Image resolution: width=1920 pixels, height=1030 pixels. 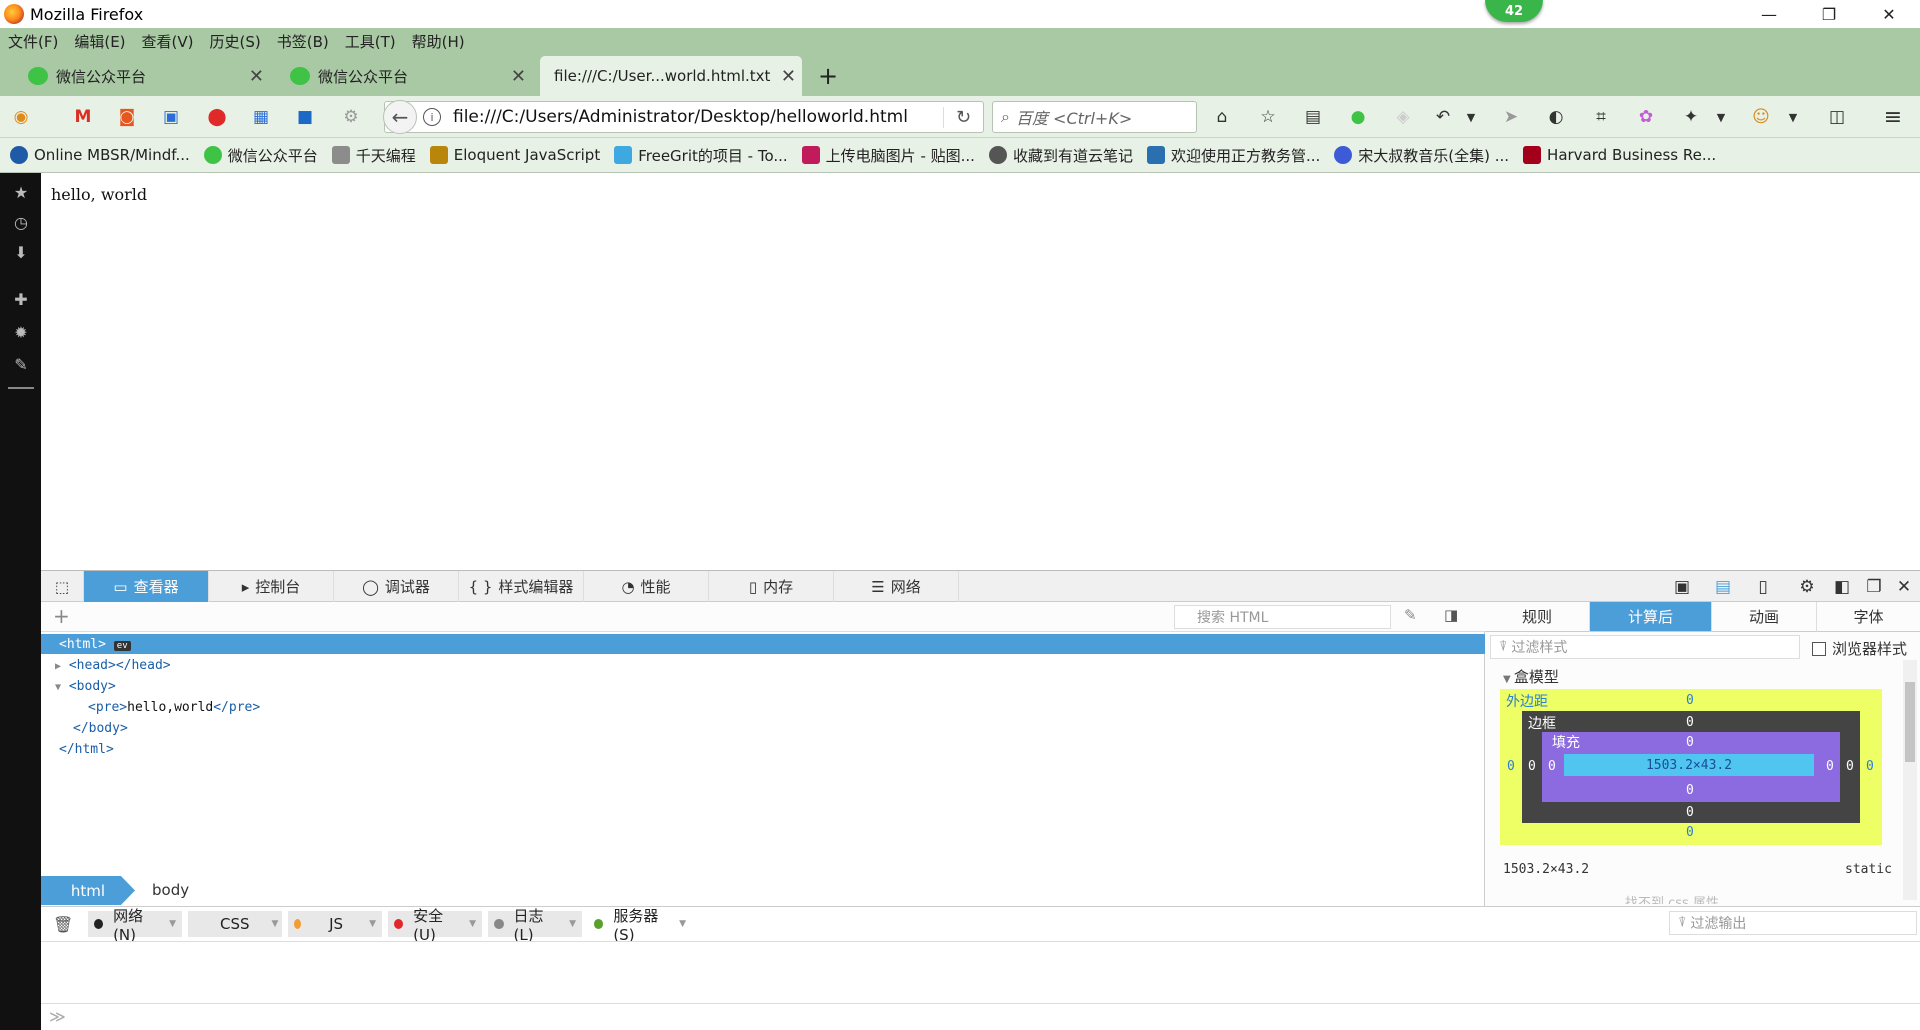 I want to click on margin-right-value: 0, so click(x=1870, y=766).